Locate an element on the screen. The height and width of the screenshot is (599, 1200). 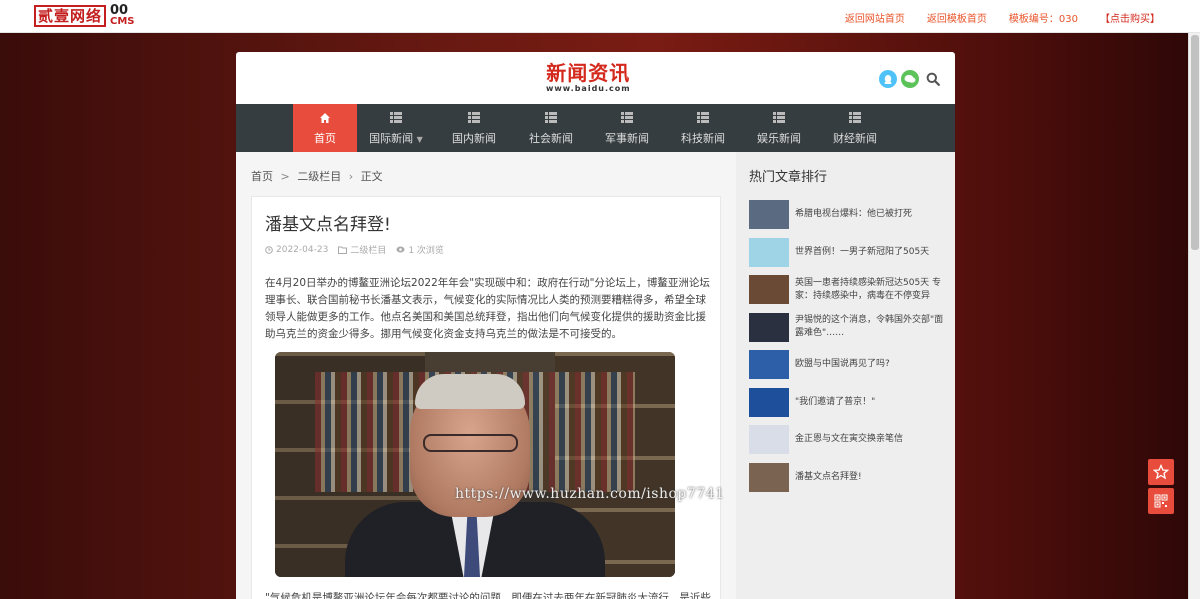
article-date-text: 2022-04-23 is located at coordinates (302, 249).